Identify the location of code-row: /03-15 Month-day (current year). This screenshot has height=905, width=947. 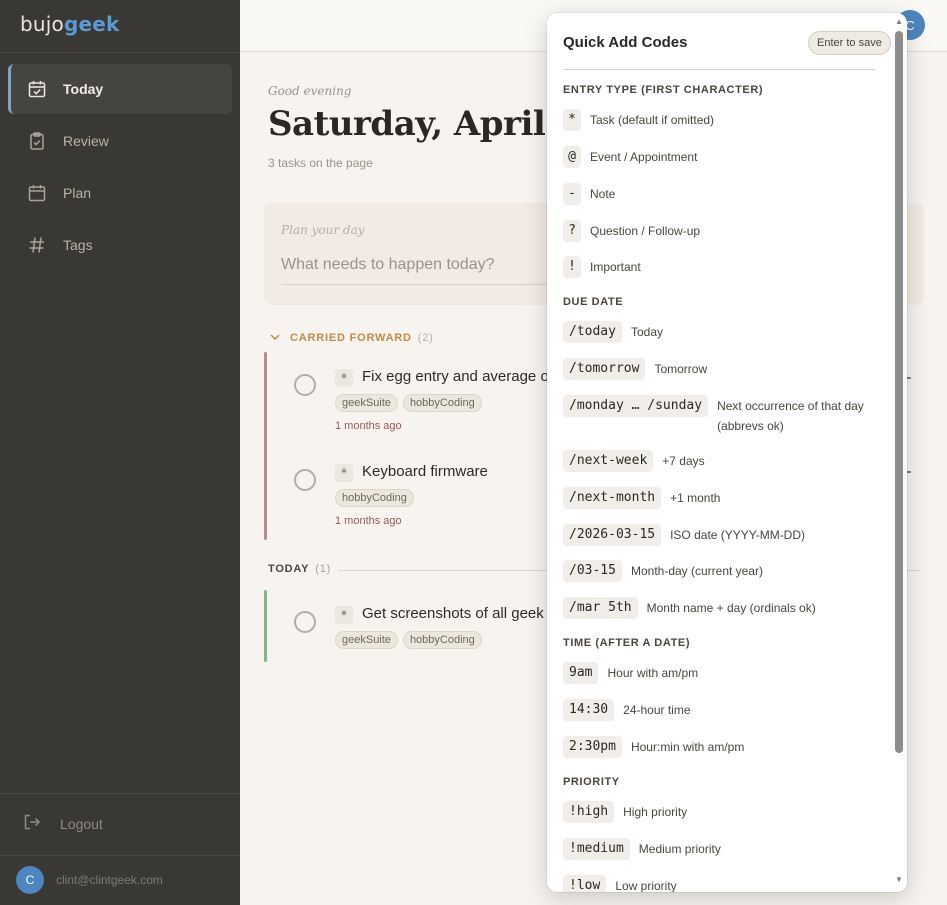
(663, 571).